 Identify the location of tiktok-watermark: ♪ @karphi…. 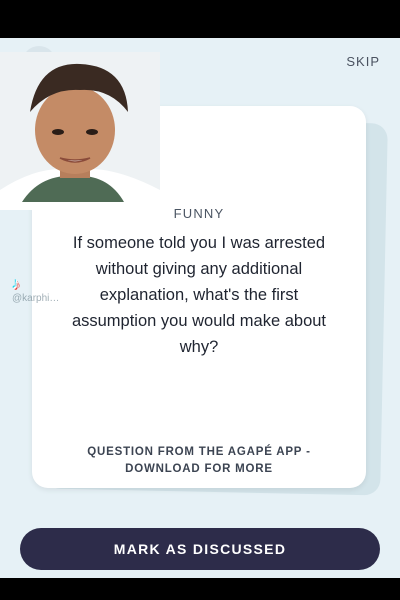
(36, 291).